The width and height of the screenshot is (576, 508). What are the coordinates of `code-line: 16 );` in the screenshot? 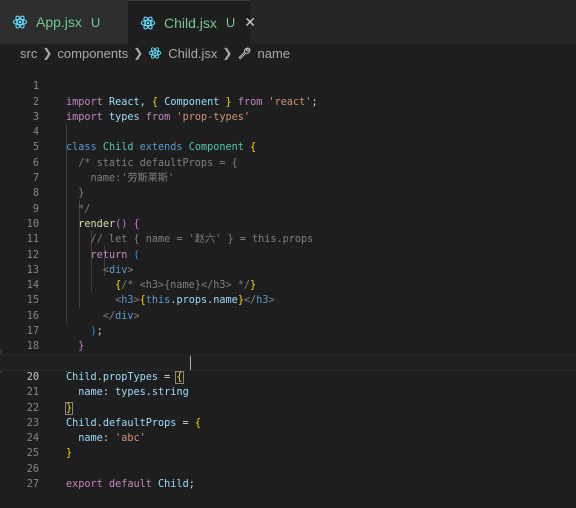 It's located at (288, 315).